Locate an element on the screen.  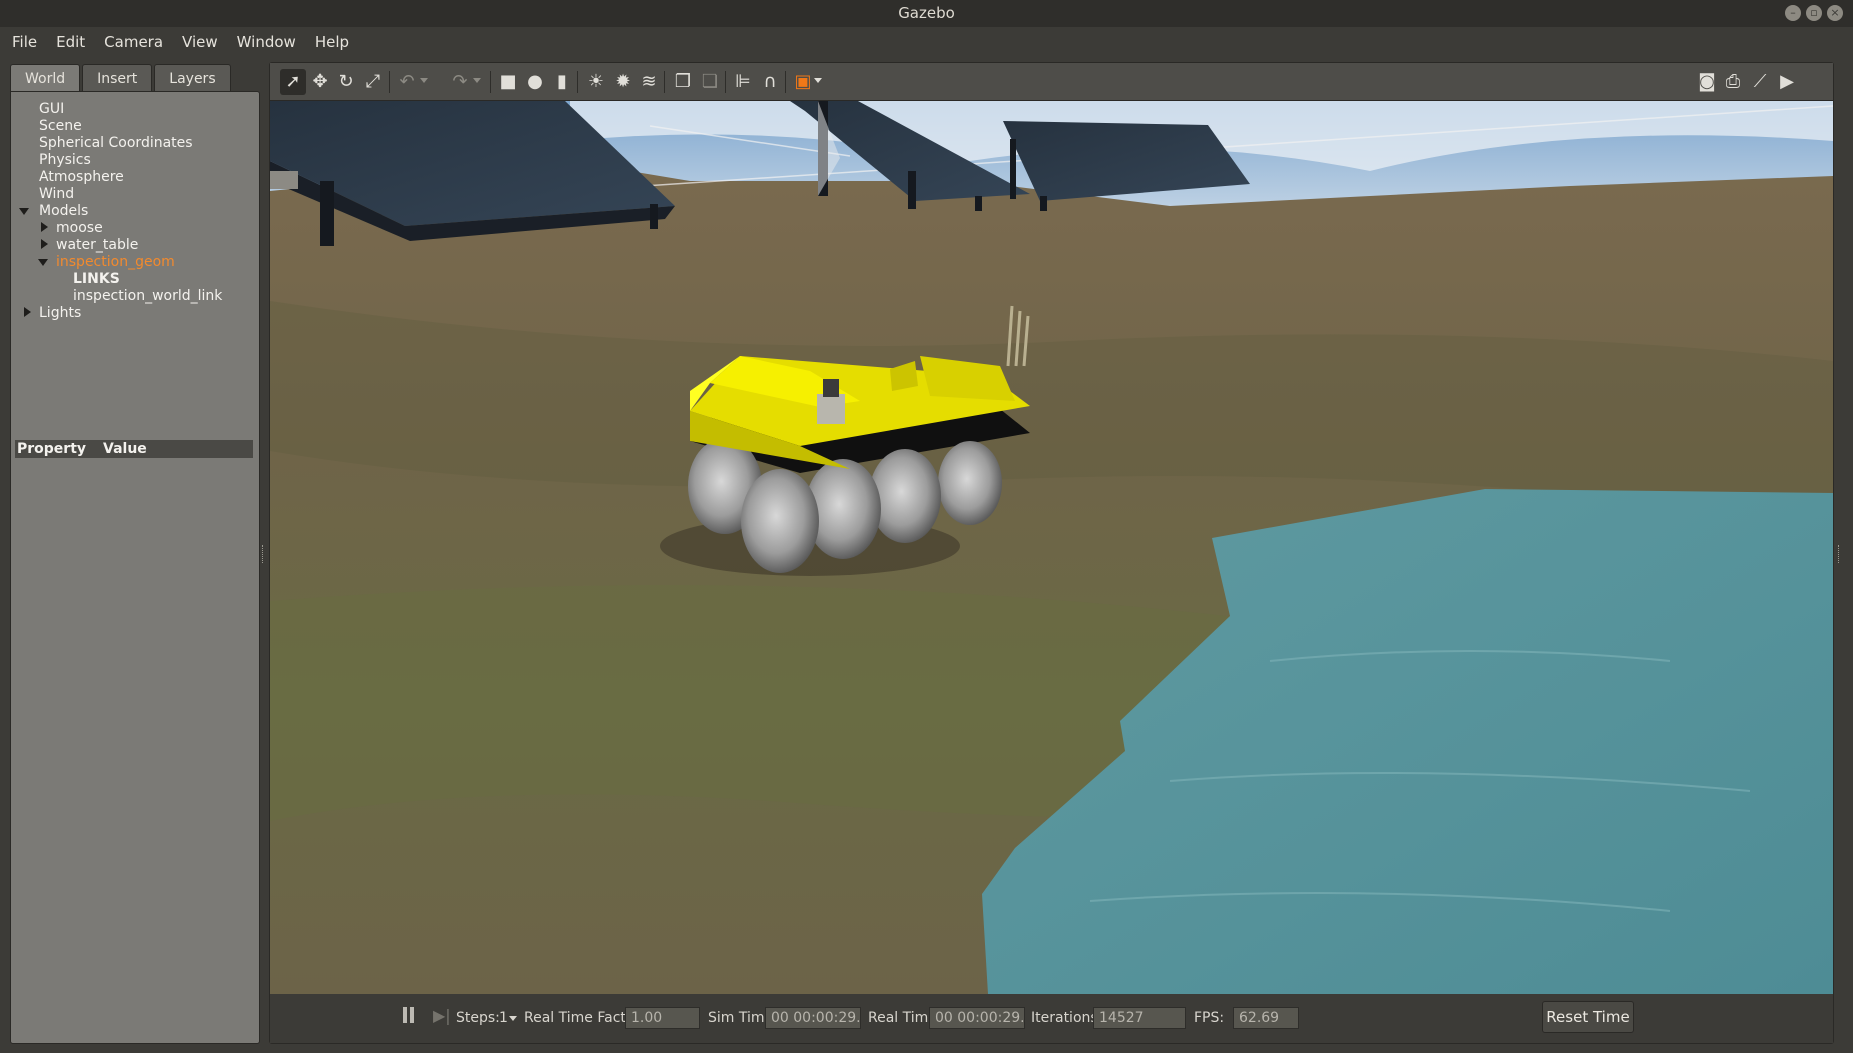
real-time-field: 00 00:00:29.782 is located at coordinates (977, 1018).